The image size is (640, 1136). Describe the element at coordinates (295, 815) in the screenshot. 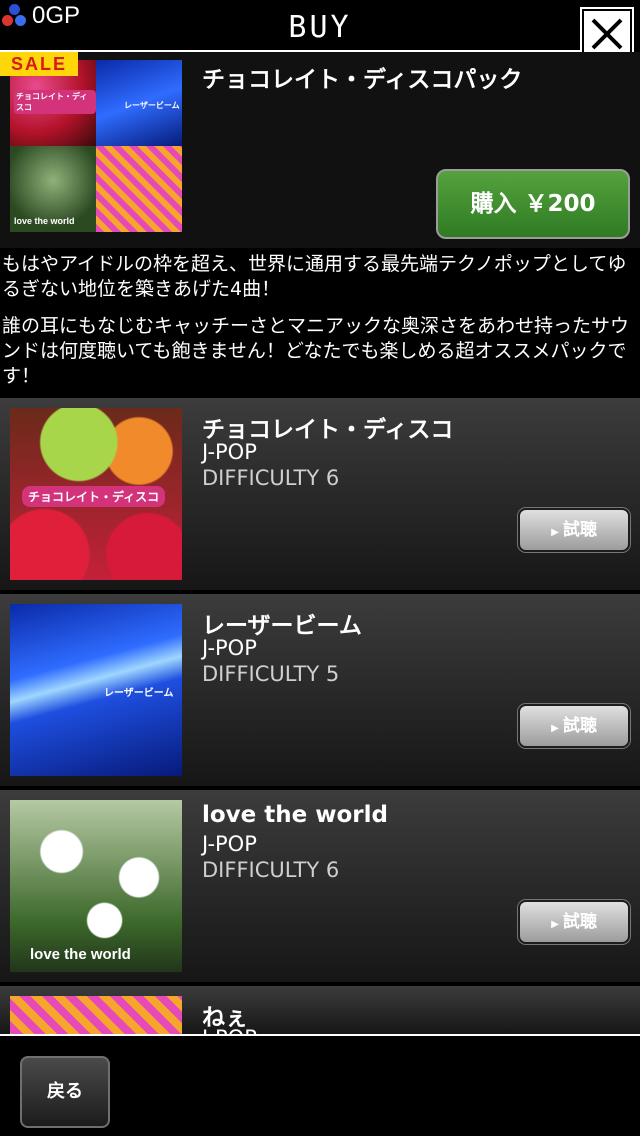

I see `song-title: love the world` at that location.